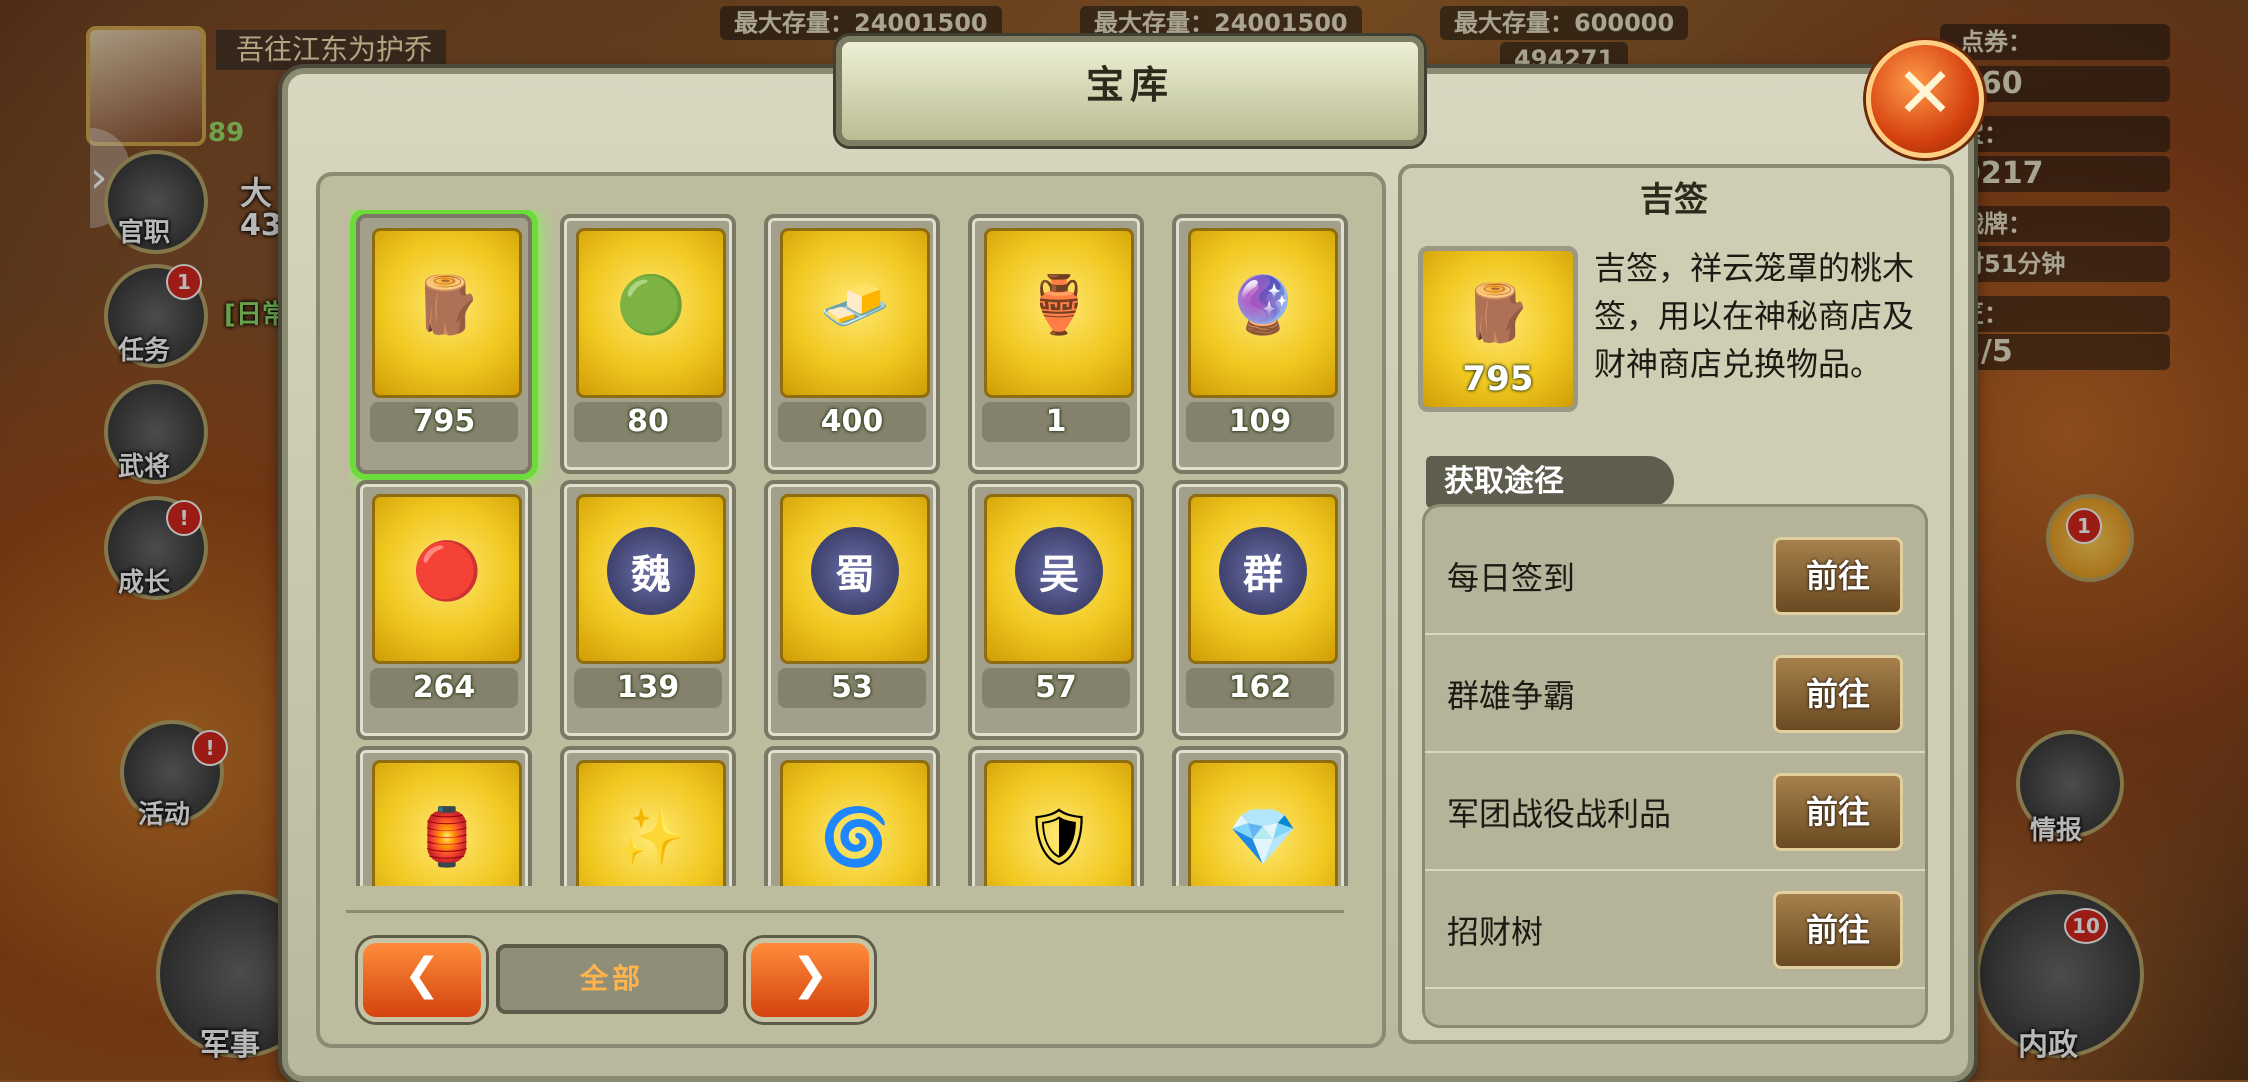  Describe the element at coordinates (651, 305) in the screenshot. I see `jade-coin-icon: 🟢` at that location.